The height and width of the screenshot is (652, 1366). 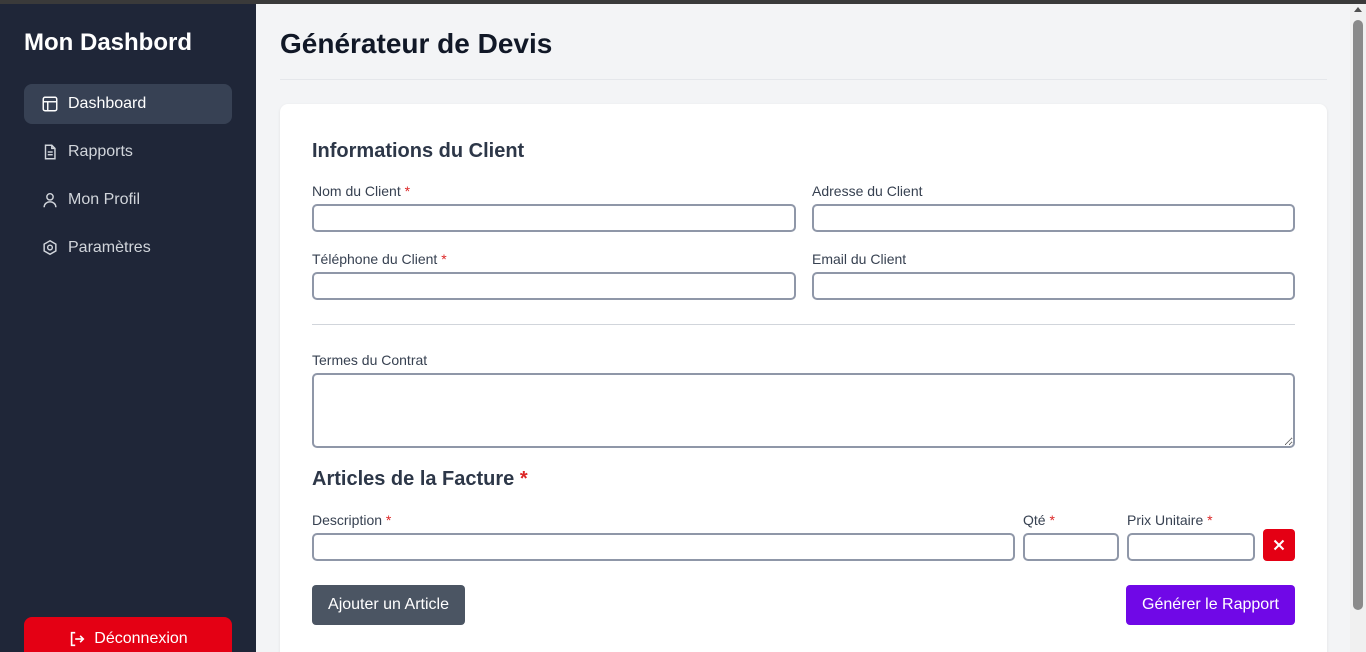 I want to click on layout-icon, so click(x=50, y=104).